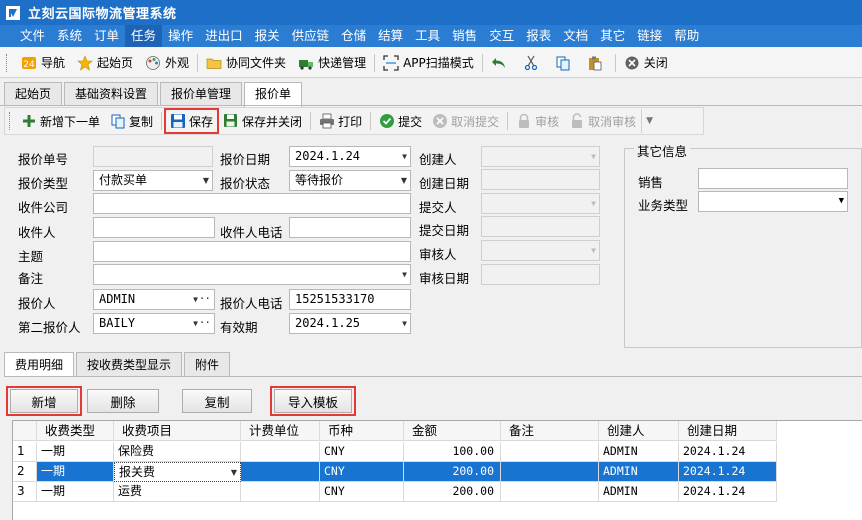 This screenshot has height=520, width=862. Describe the element at coordinates (106, 36) in the screenshot. I see `menu-order: 订单` at that location.